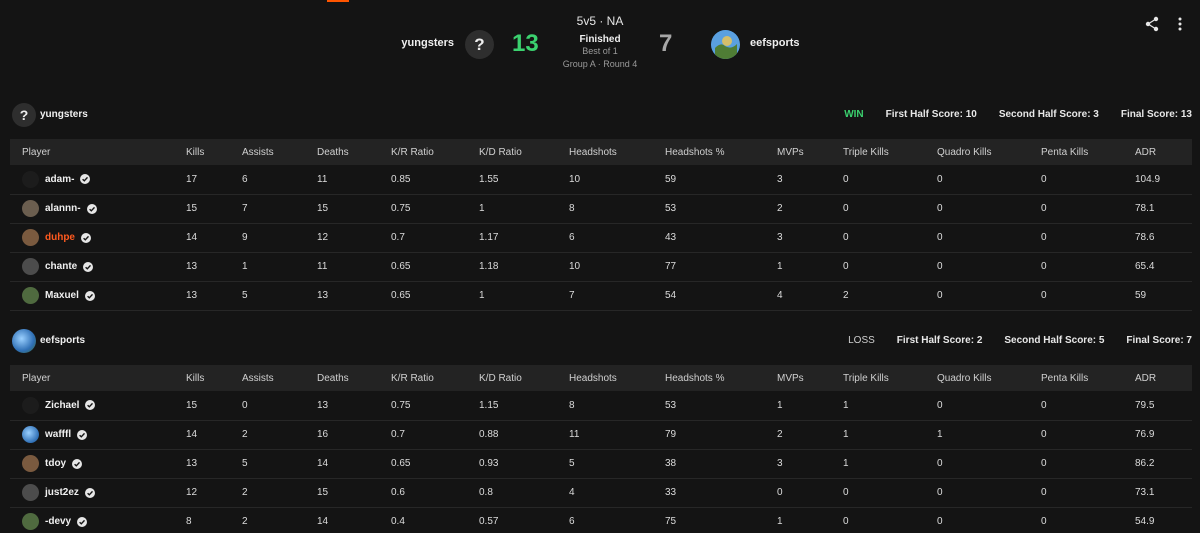 The width and height of the screenshot is (1200, 533). What do you see at coordinates (601, 435) in the screenshot?
I see `table-row: wafffl 14 2 16 0.7 0.88 11 79 2 1 1 0 76.9` at bounding box center [601, 435].